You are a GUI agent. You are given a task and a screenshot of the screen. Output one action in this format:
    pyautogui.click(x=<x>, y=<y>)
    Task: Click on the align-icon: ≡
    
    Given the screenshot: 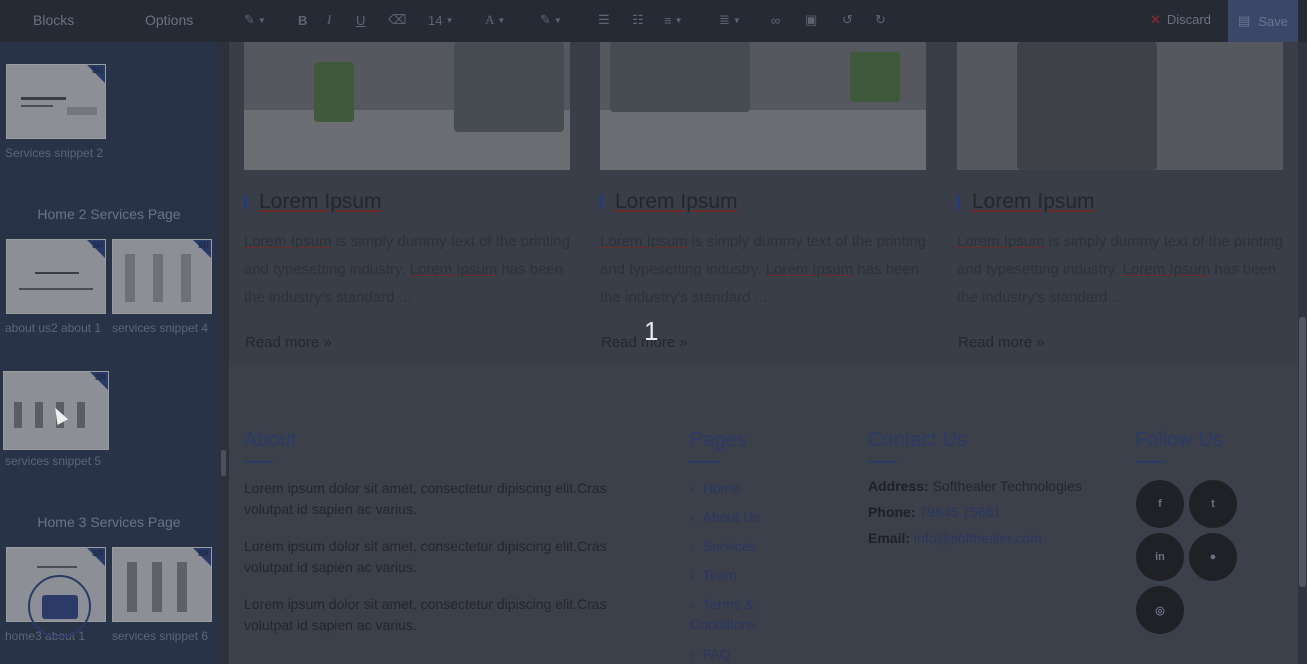 What is the action you would take?
    pyautogui.click(x=668, y=20)
    